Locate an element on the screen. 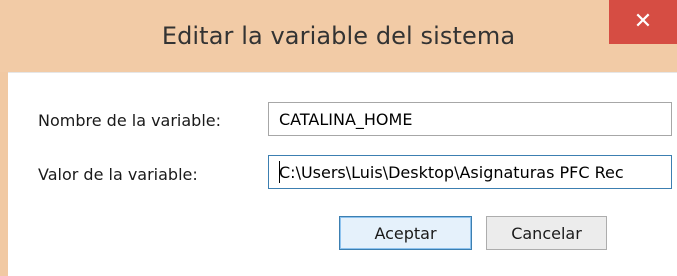 Image resolution: width=677 pixels, height=276 pixels. window-title: Editar la variable del sistema is located at coordinates (338, 36).